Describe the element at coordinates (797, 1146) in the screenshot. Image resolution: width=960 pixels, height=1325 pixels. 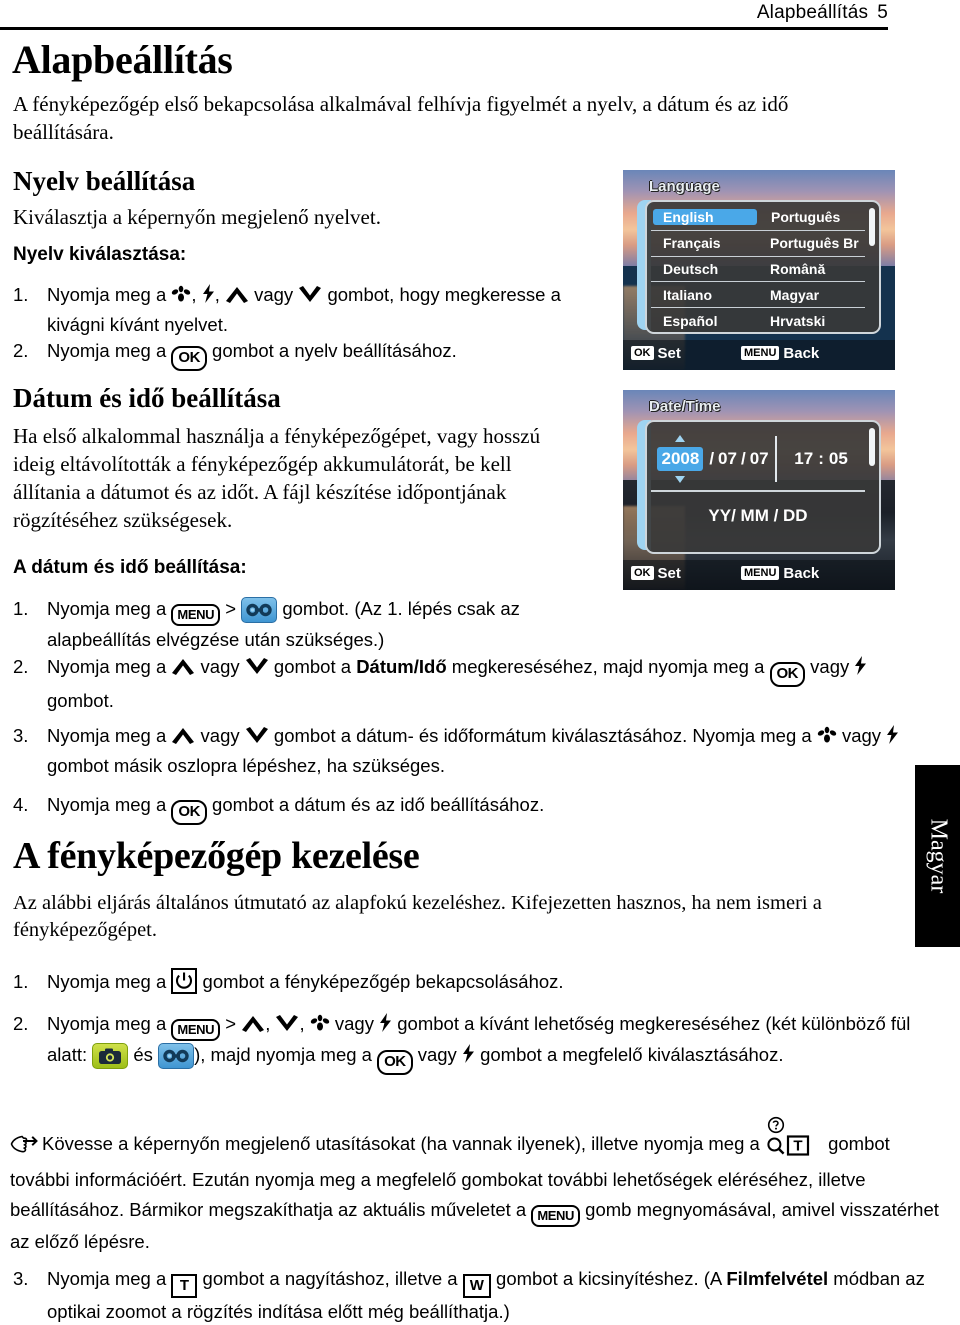
I see `svg-text: T` at that location.